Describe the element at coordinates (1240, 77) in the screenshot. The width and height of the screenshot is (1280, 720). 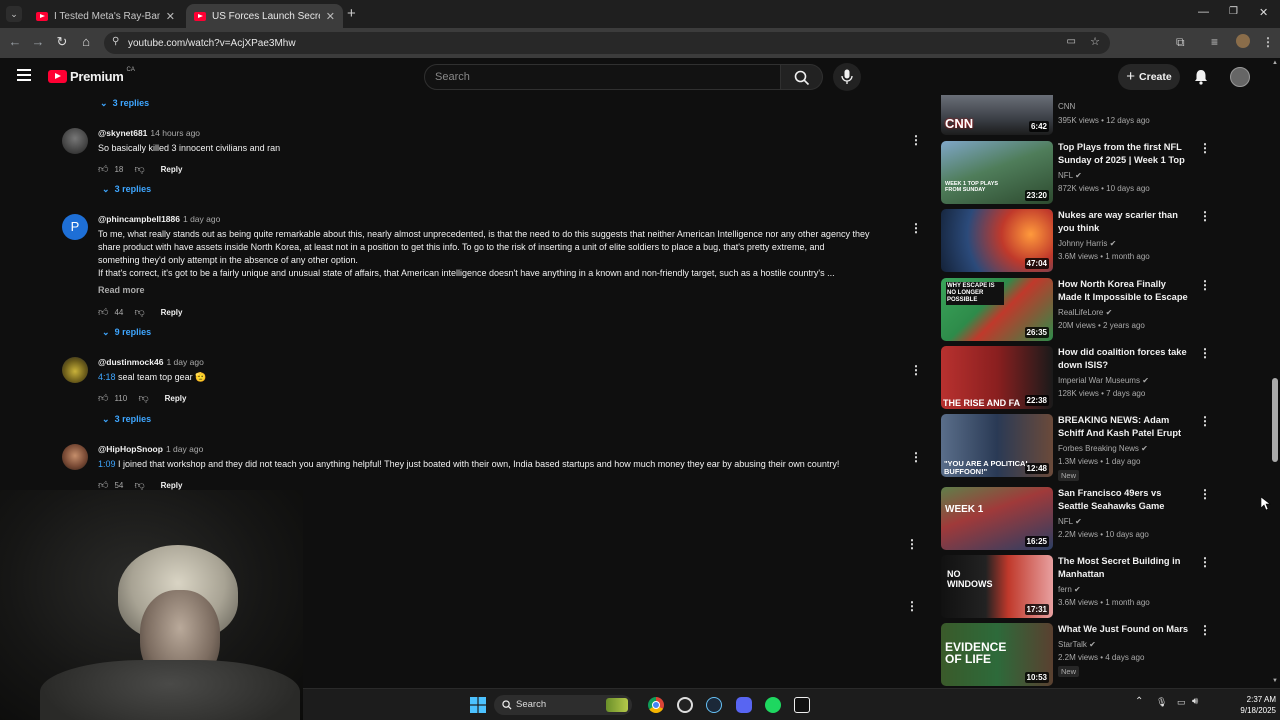
I see `account-avatar` at that location.